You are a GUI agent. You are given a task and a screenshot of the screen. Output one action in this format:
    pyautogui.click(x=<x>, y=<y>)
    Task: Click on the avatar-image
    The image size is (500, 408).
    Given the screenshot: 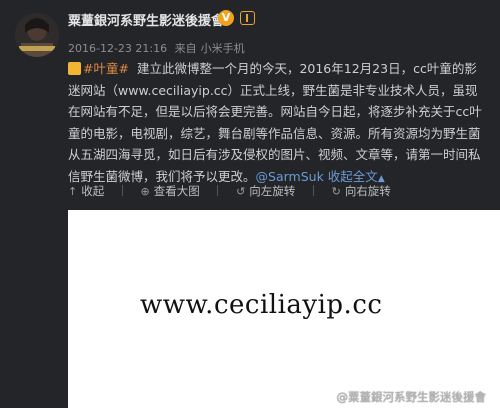 What is the action you would take?
    pyautogui.click(x=37, y=35)
    